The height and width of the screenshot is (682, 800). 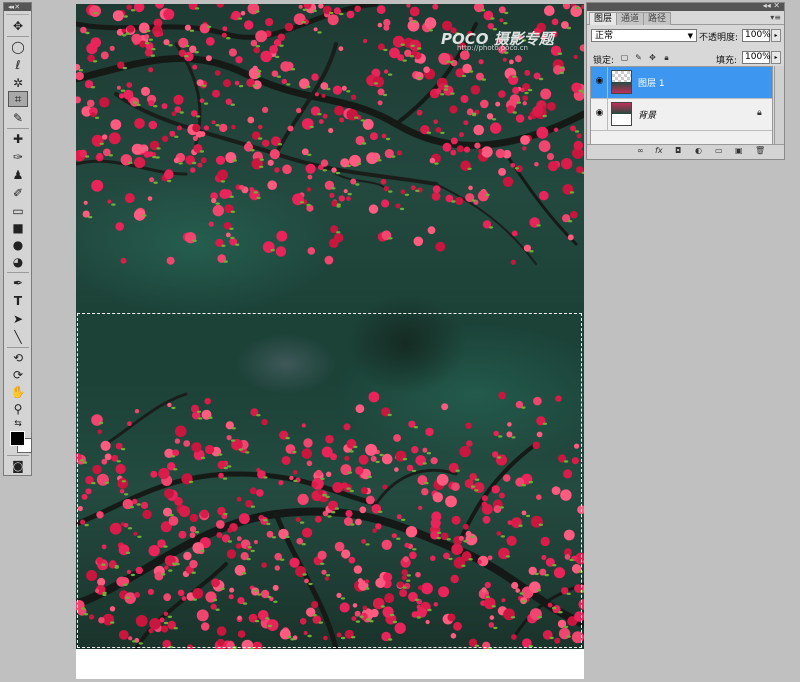 I want to click on lock-transparent-icon: ▢, so click(x=624, y=57).